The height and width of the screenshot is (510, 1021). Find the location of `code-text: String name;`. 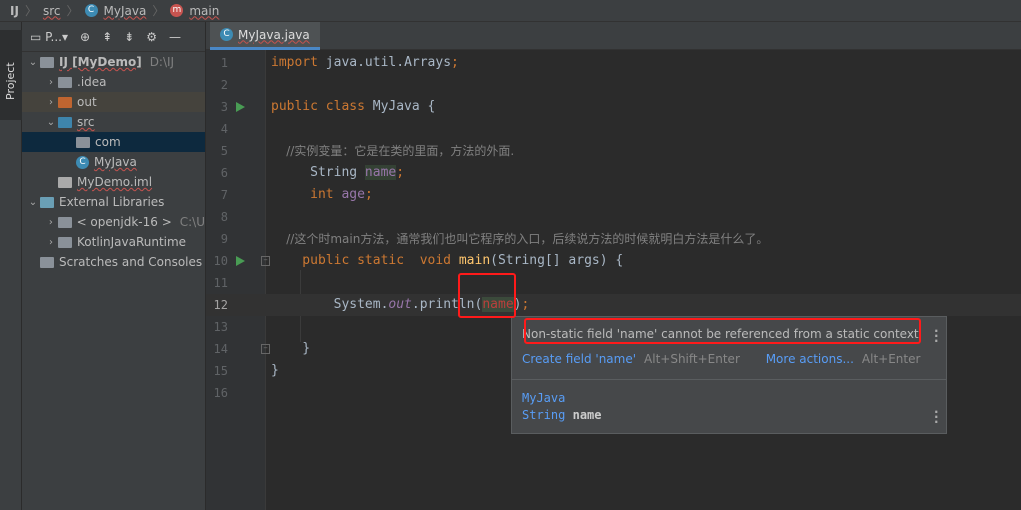

code-text: String name; is located at coordinates (337, 173).